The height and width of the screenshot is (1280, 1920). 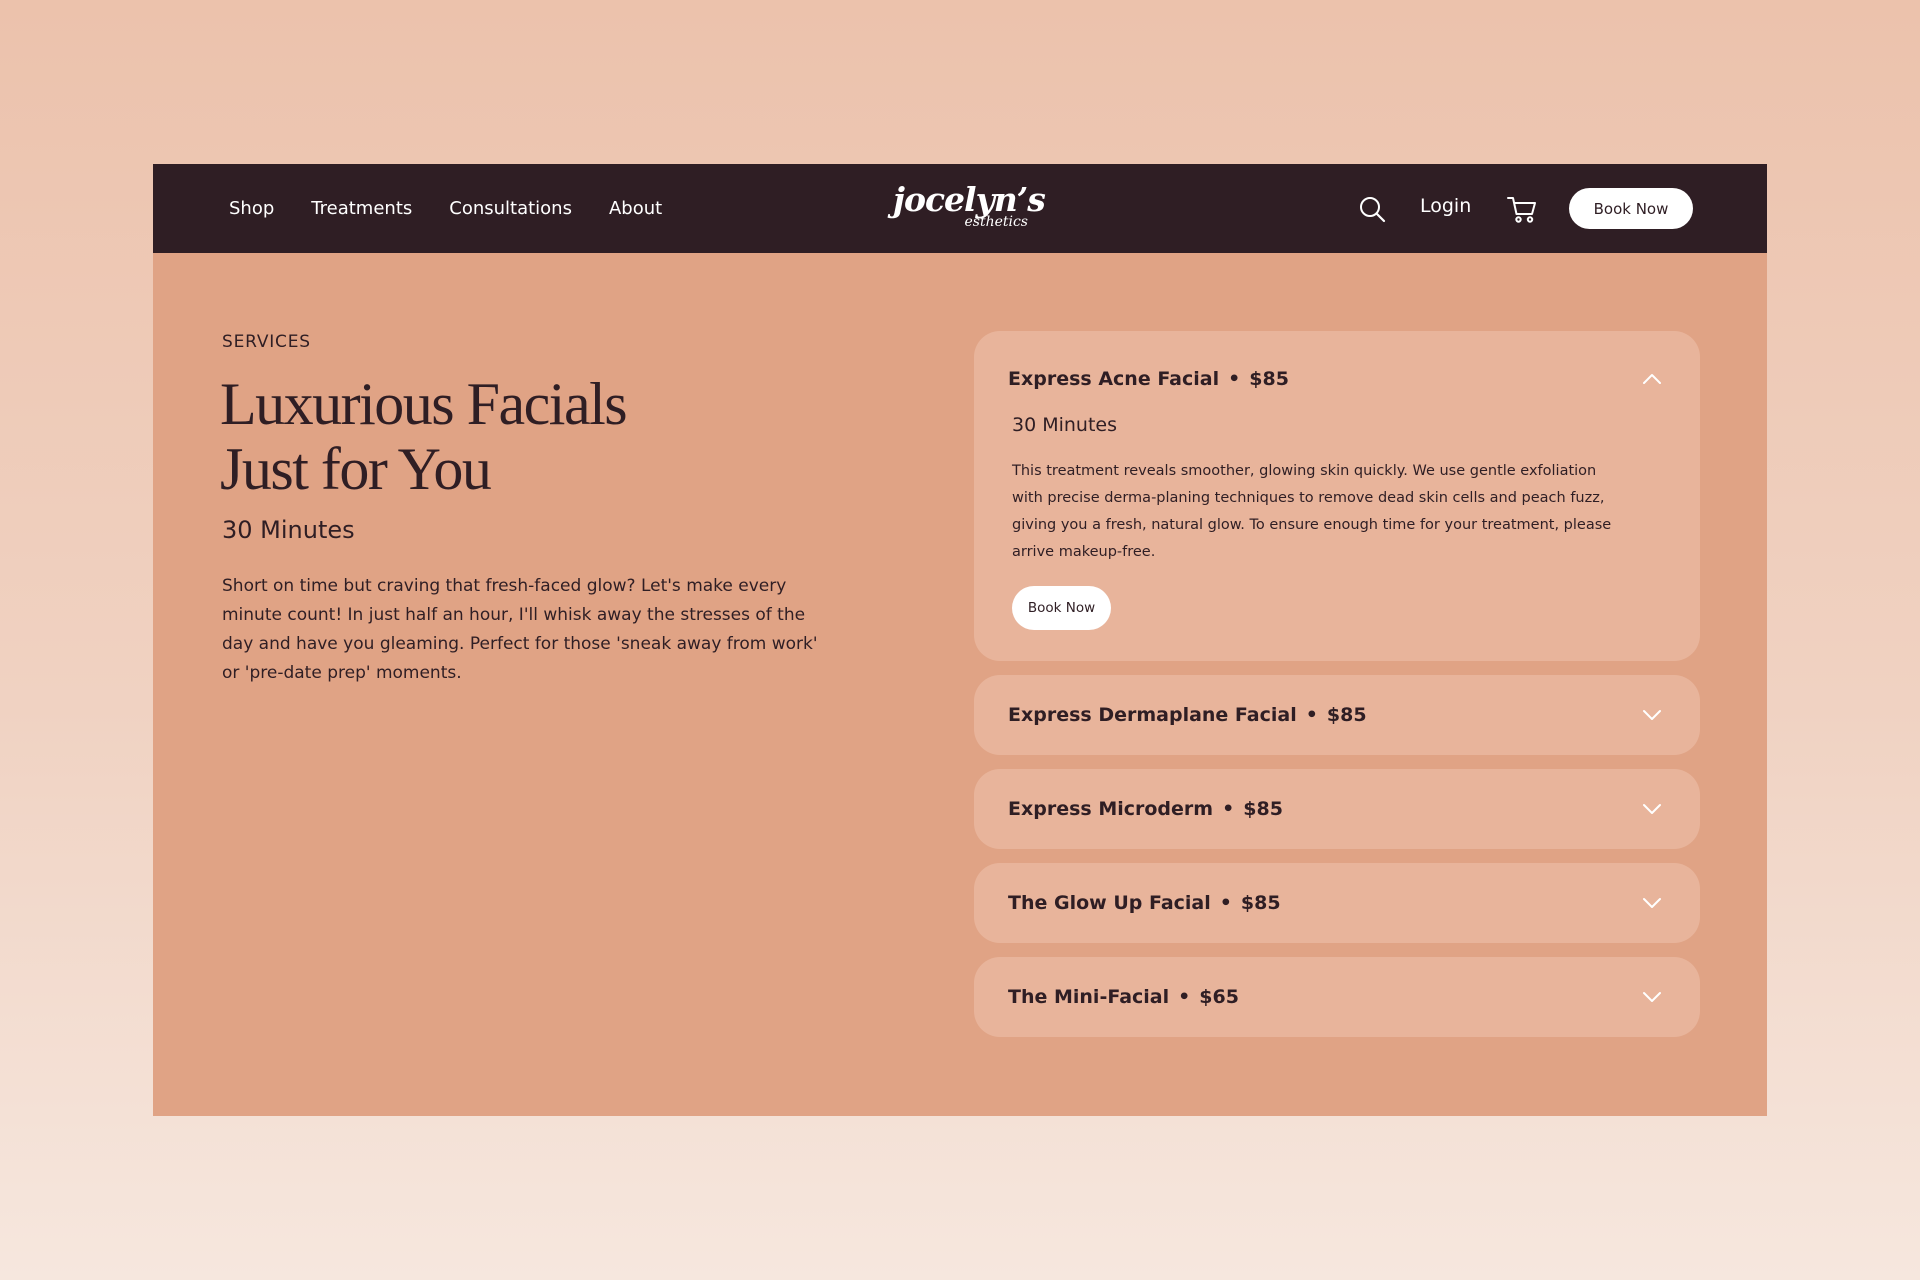 I want to click on service-price: $65, so click(x=1219, y=997).